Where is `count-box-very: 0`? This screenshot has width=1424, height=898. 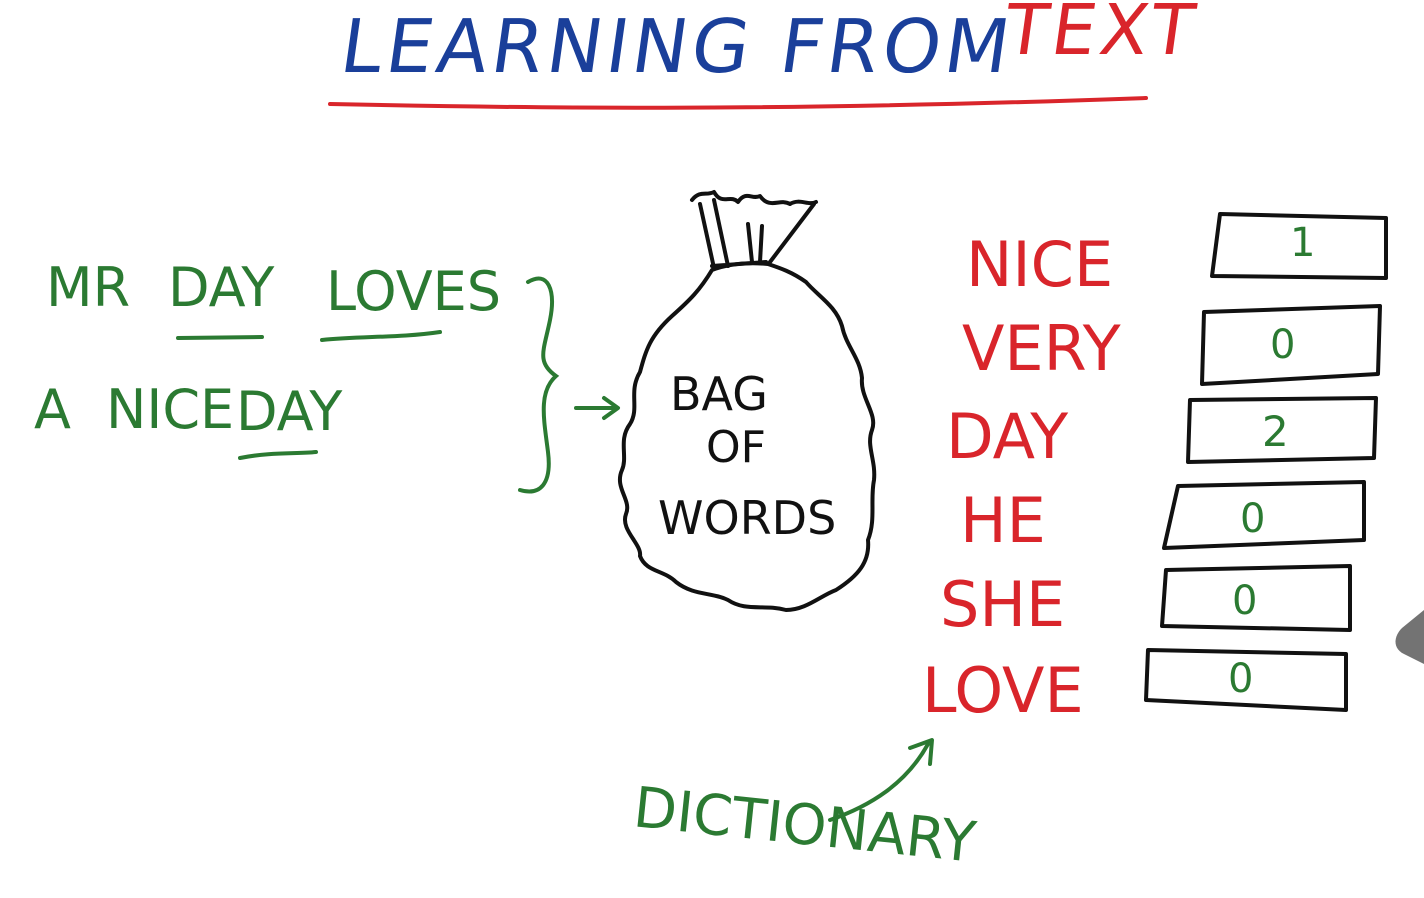
count-box-very: 0 is located at coordinates (1291, 345).